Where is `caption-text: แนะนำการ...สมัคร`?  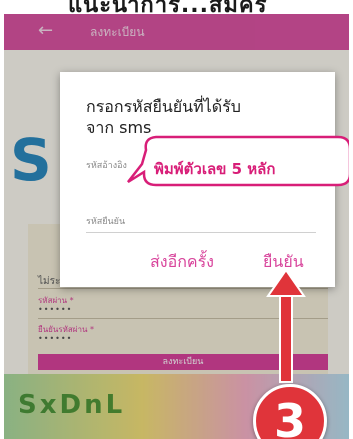 caption-text: แนะนำการ...สมัคร is located at coordinates (168, 7).